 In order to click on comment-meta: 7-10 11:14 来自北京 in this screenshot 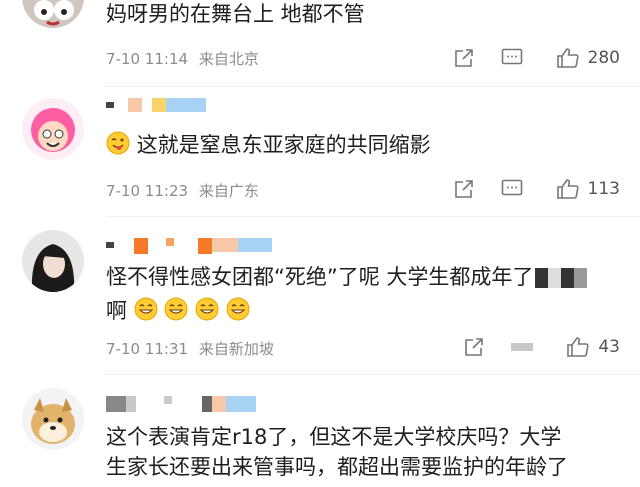, I will do `click(182, 58)`.